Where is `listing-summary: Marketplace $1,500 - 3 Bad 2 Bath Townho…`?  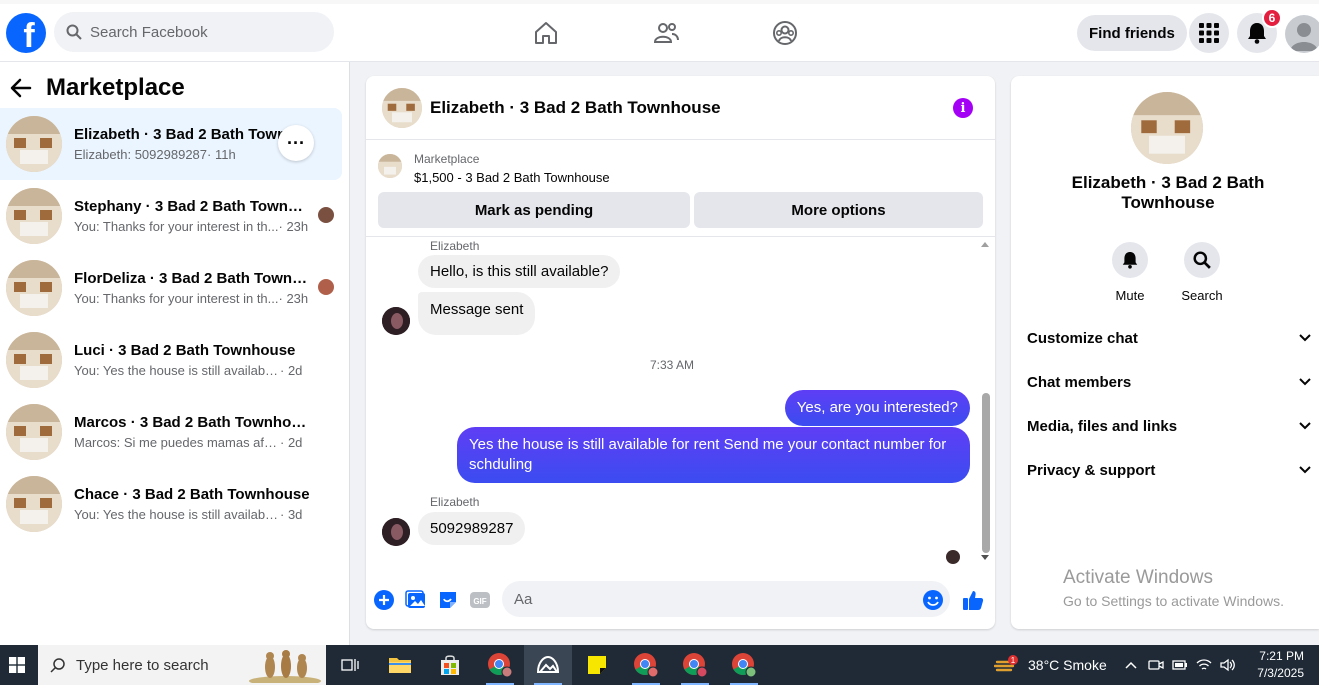
listing-summary: Marketplace $1,500 - 3 Bad 2 Bath Townho… is located at coordinates (494, 168).